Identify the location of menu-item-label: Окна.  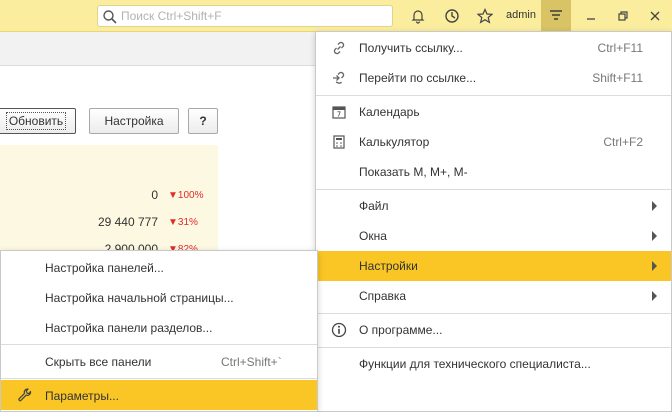
(373, 236).